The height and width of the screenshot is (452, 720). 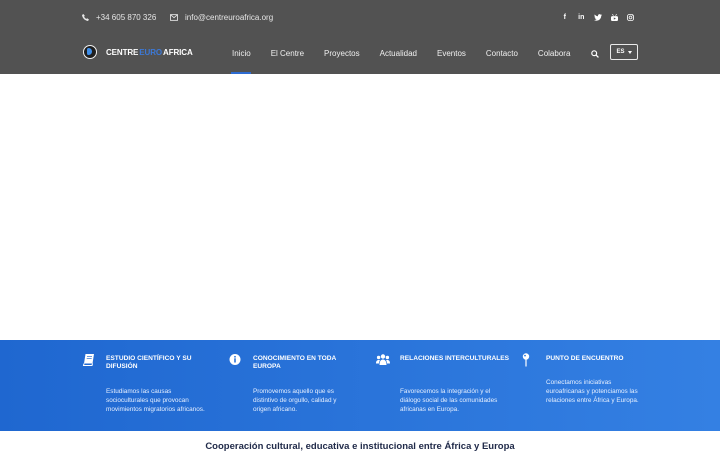 I want to click on phone-icon, so click(x=85, y=17).